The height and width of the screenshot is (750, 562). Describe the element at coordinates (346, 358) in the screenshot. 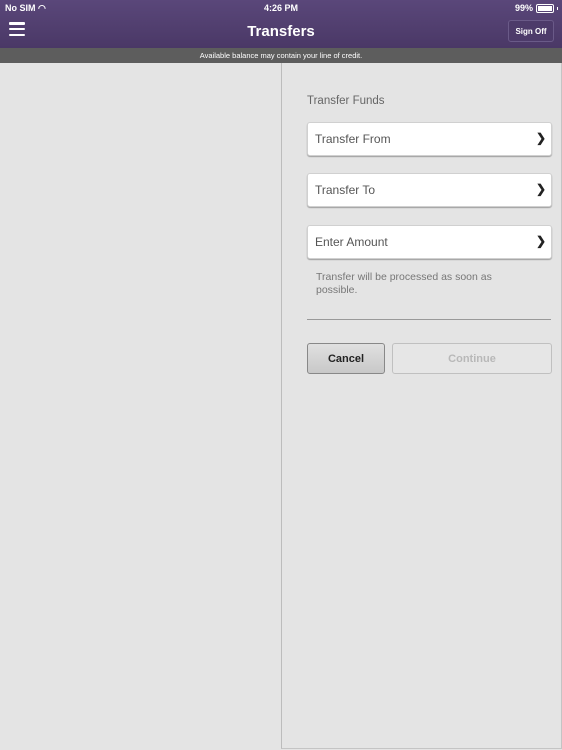

I see `cancel-button: Cancel` at that location.